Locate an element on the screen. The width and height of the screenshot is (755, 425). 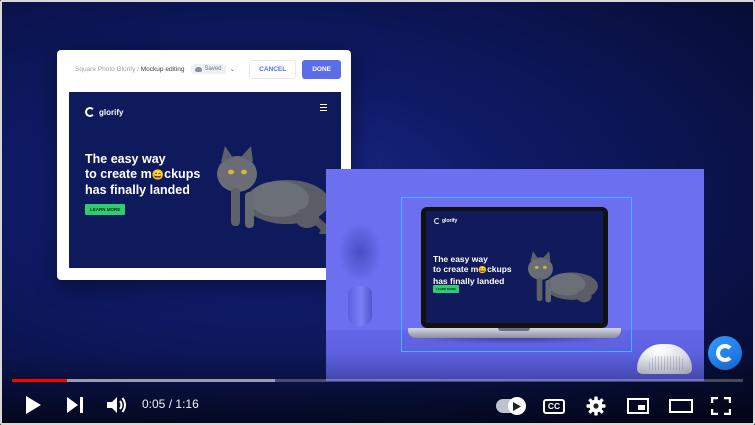
breadcrumb: Square Photo Glorify / Mockup editing is located at coordinates (130, 69).